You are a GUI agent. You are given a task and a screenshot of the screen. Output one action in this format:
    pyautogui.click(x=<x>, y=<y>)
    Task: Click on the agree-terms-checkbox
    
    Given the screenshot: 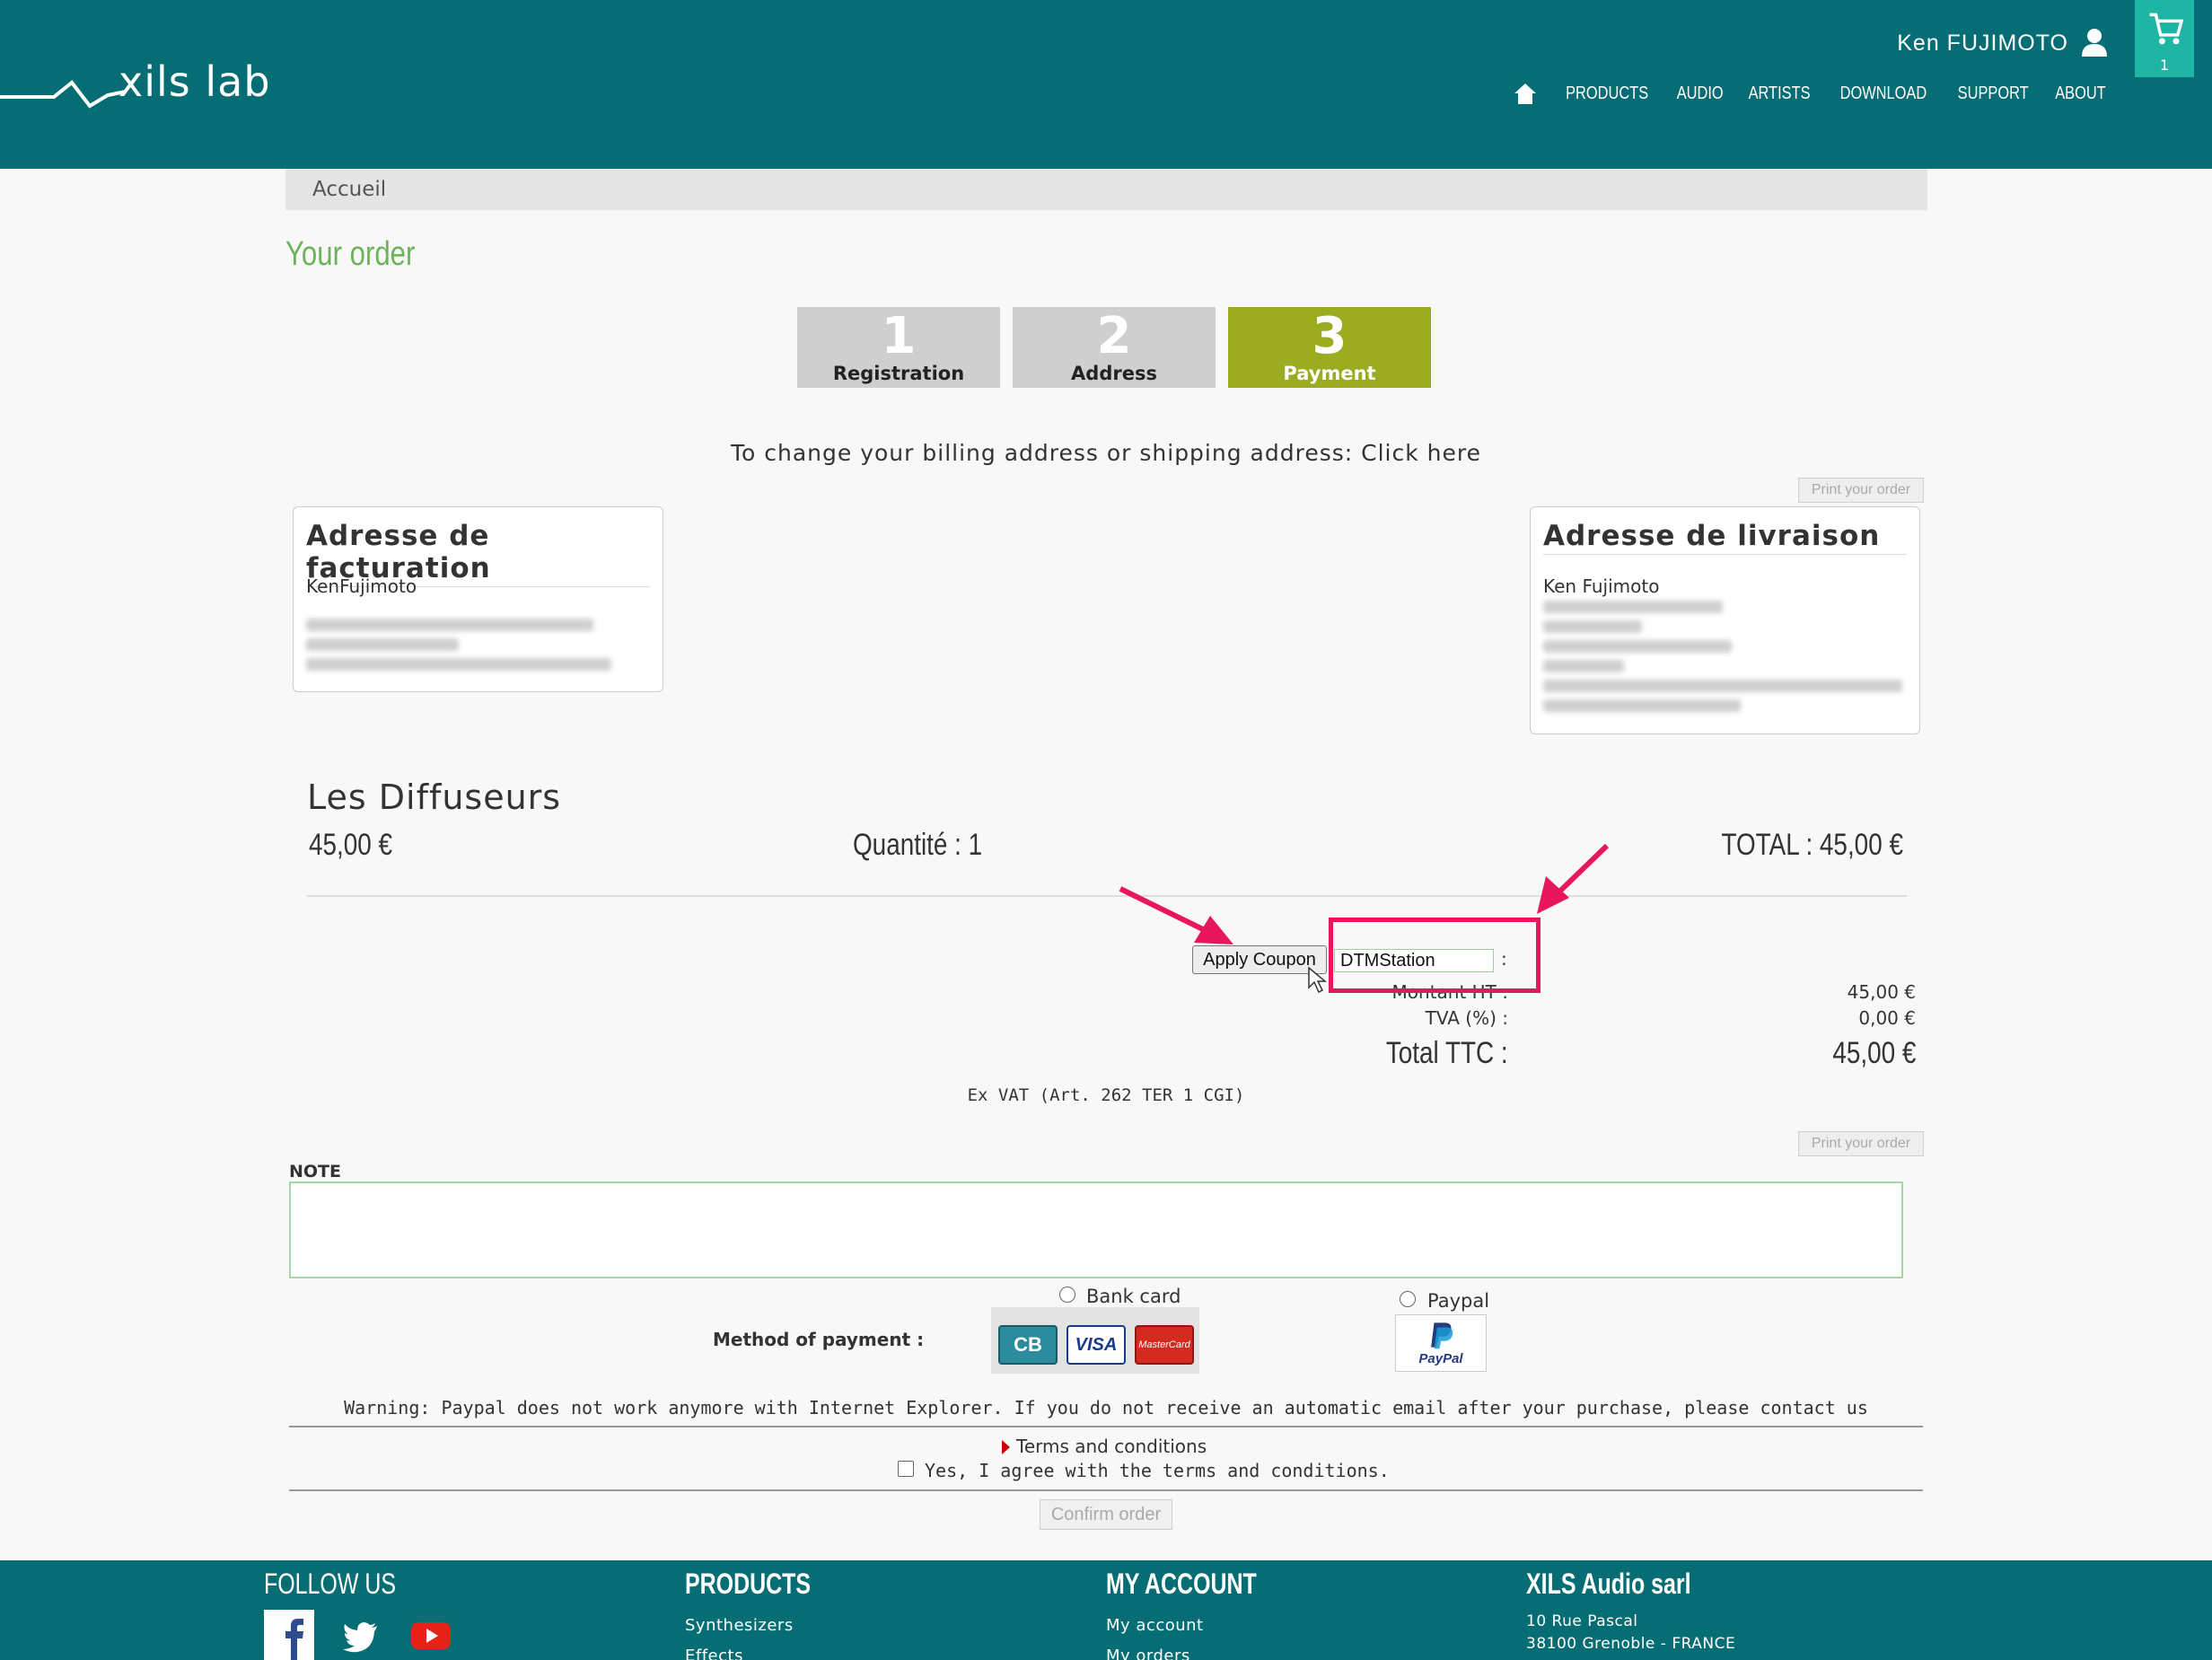 What is the action you would take?
    pyautogui.click(x=906, y=1469)
    